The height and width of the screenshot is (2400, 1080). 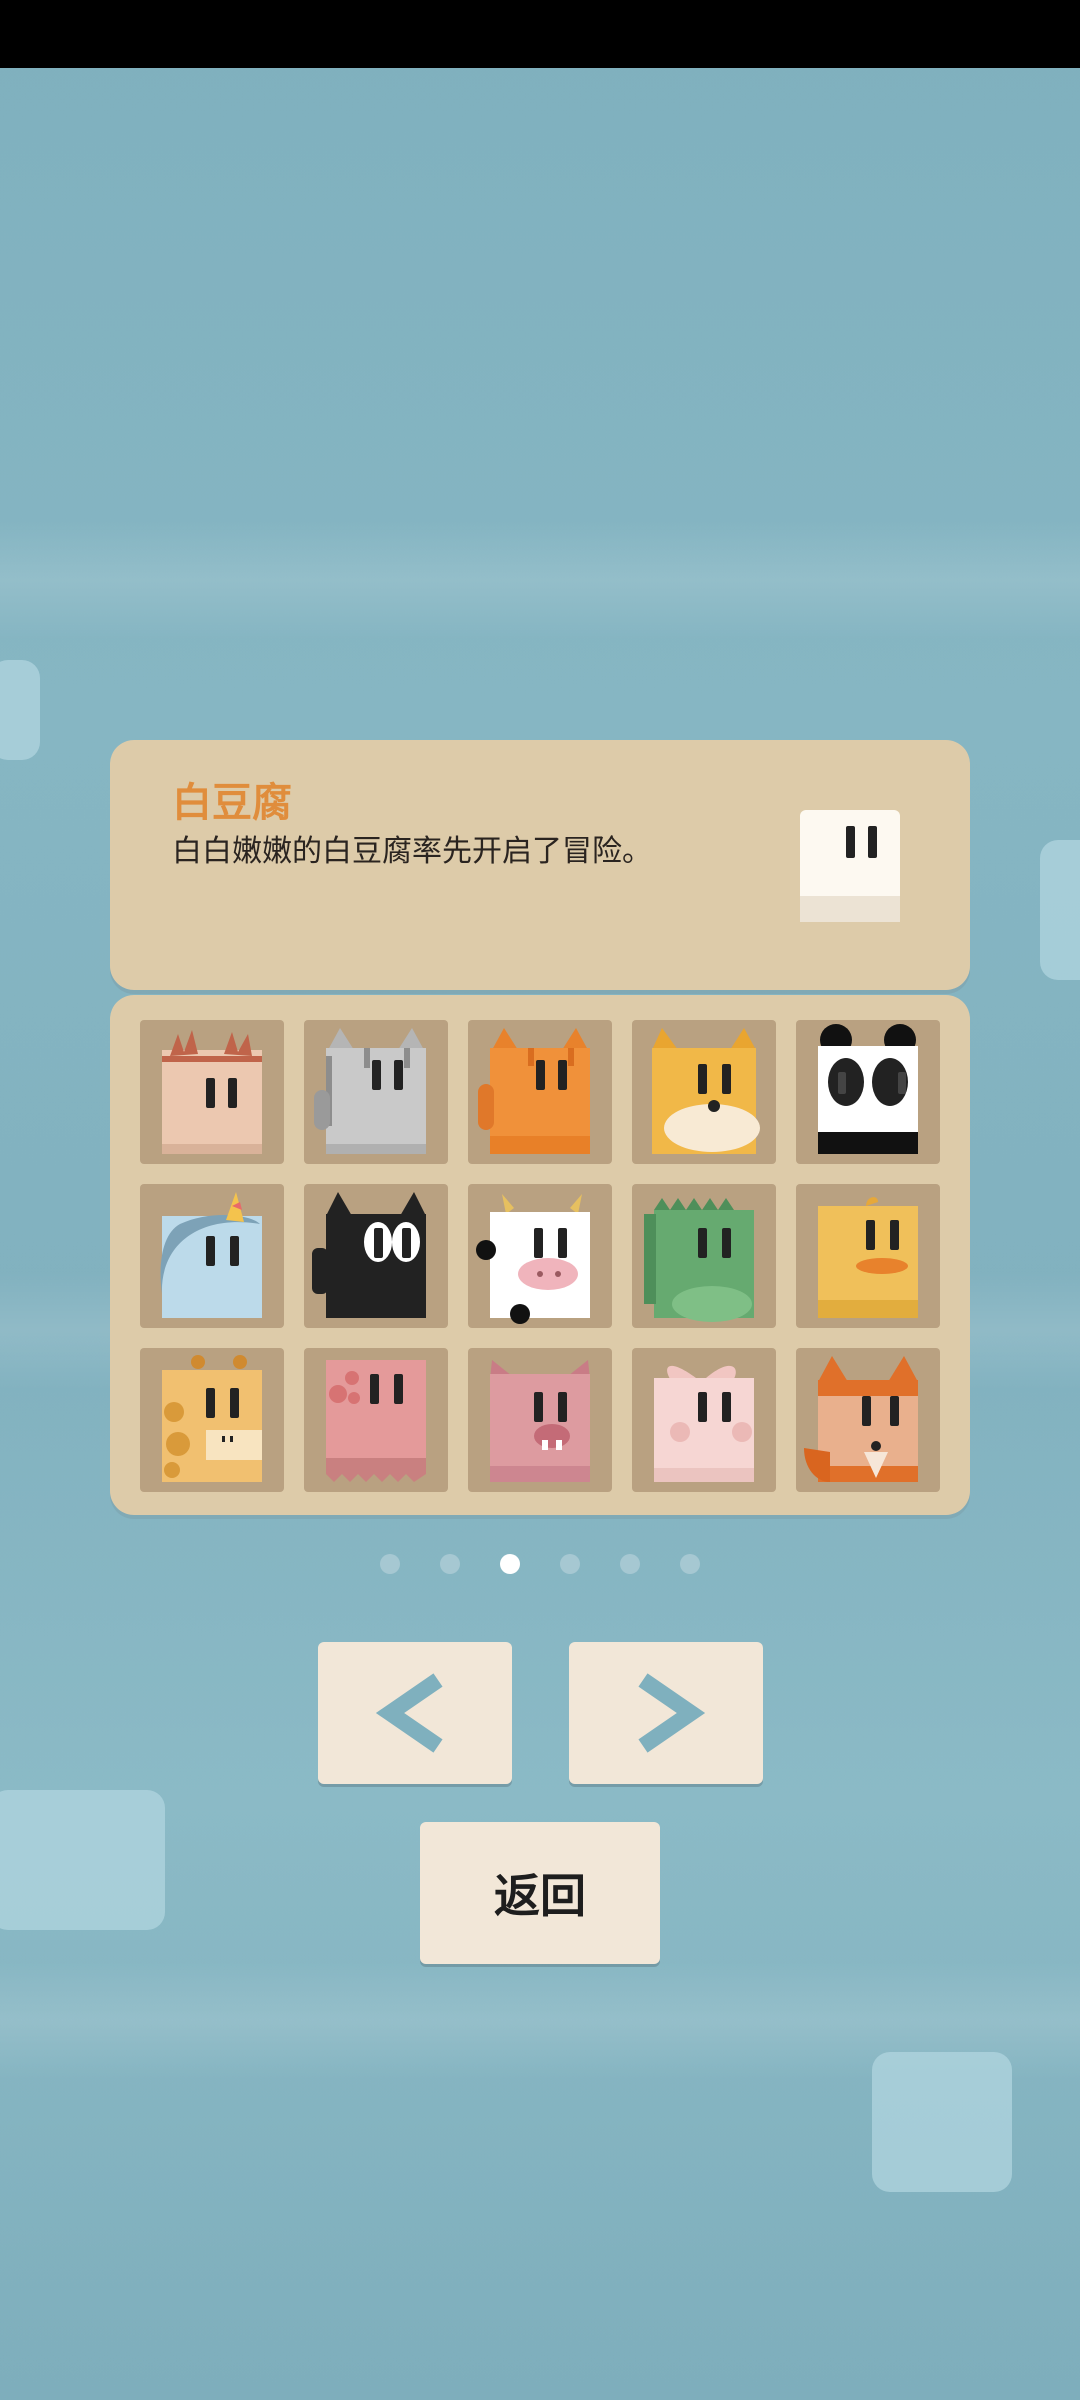 What do you see at coordinates (534, 1091) in the screenshot?
I see `orange-tabby-cat-icon` at bounding box center [534, 1091].